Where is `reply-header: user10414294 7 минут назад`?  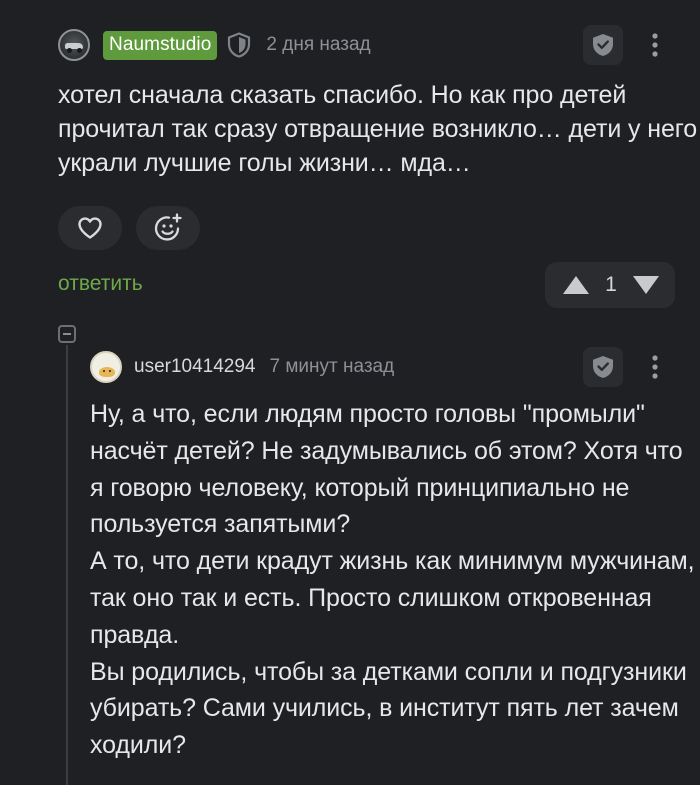 reply-header: user10414294 7 минут назад is located at coordinates (242, 367).